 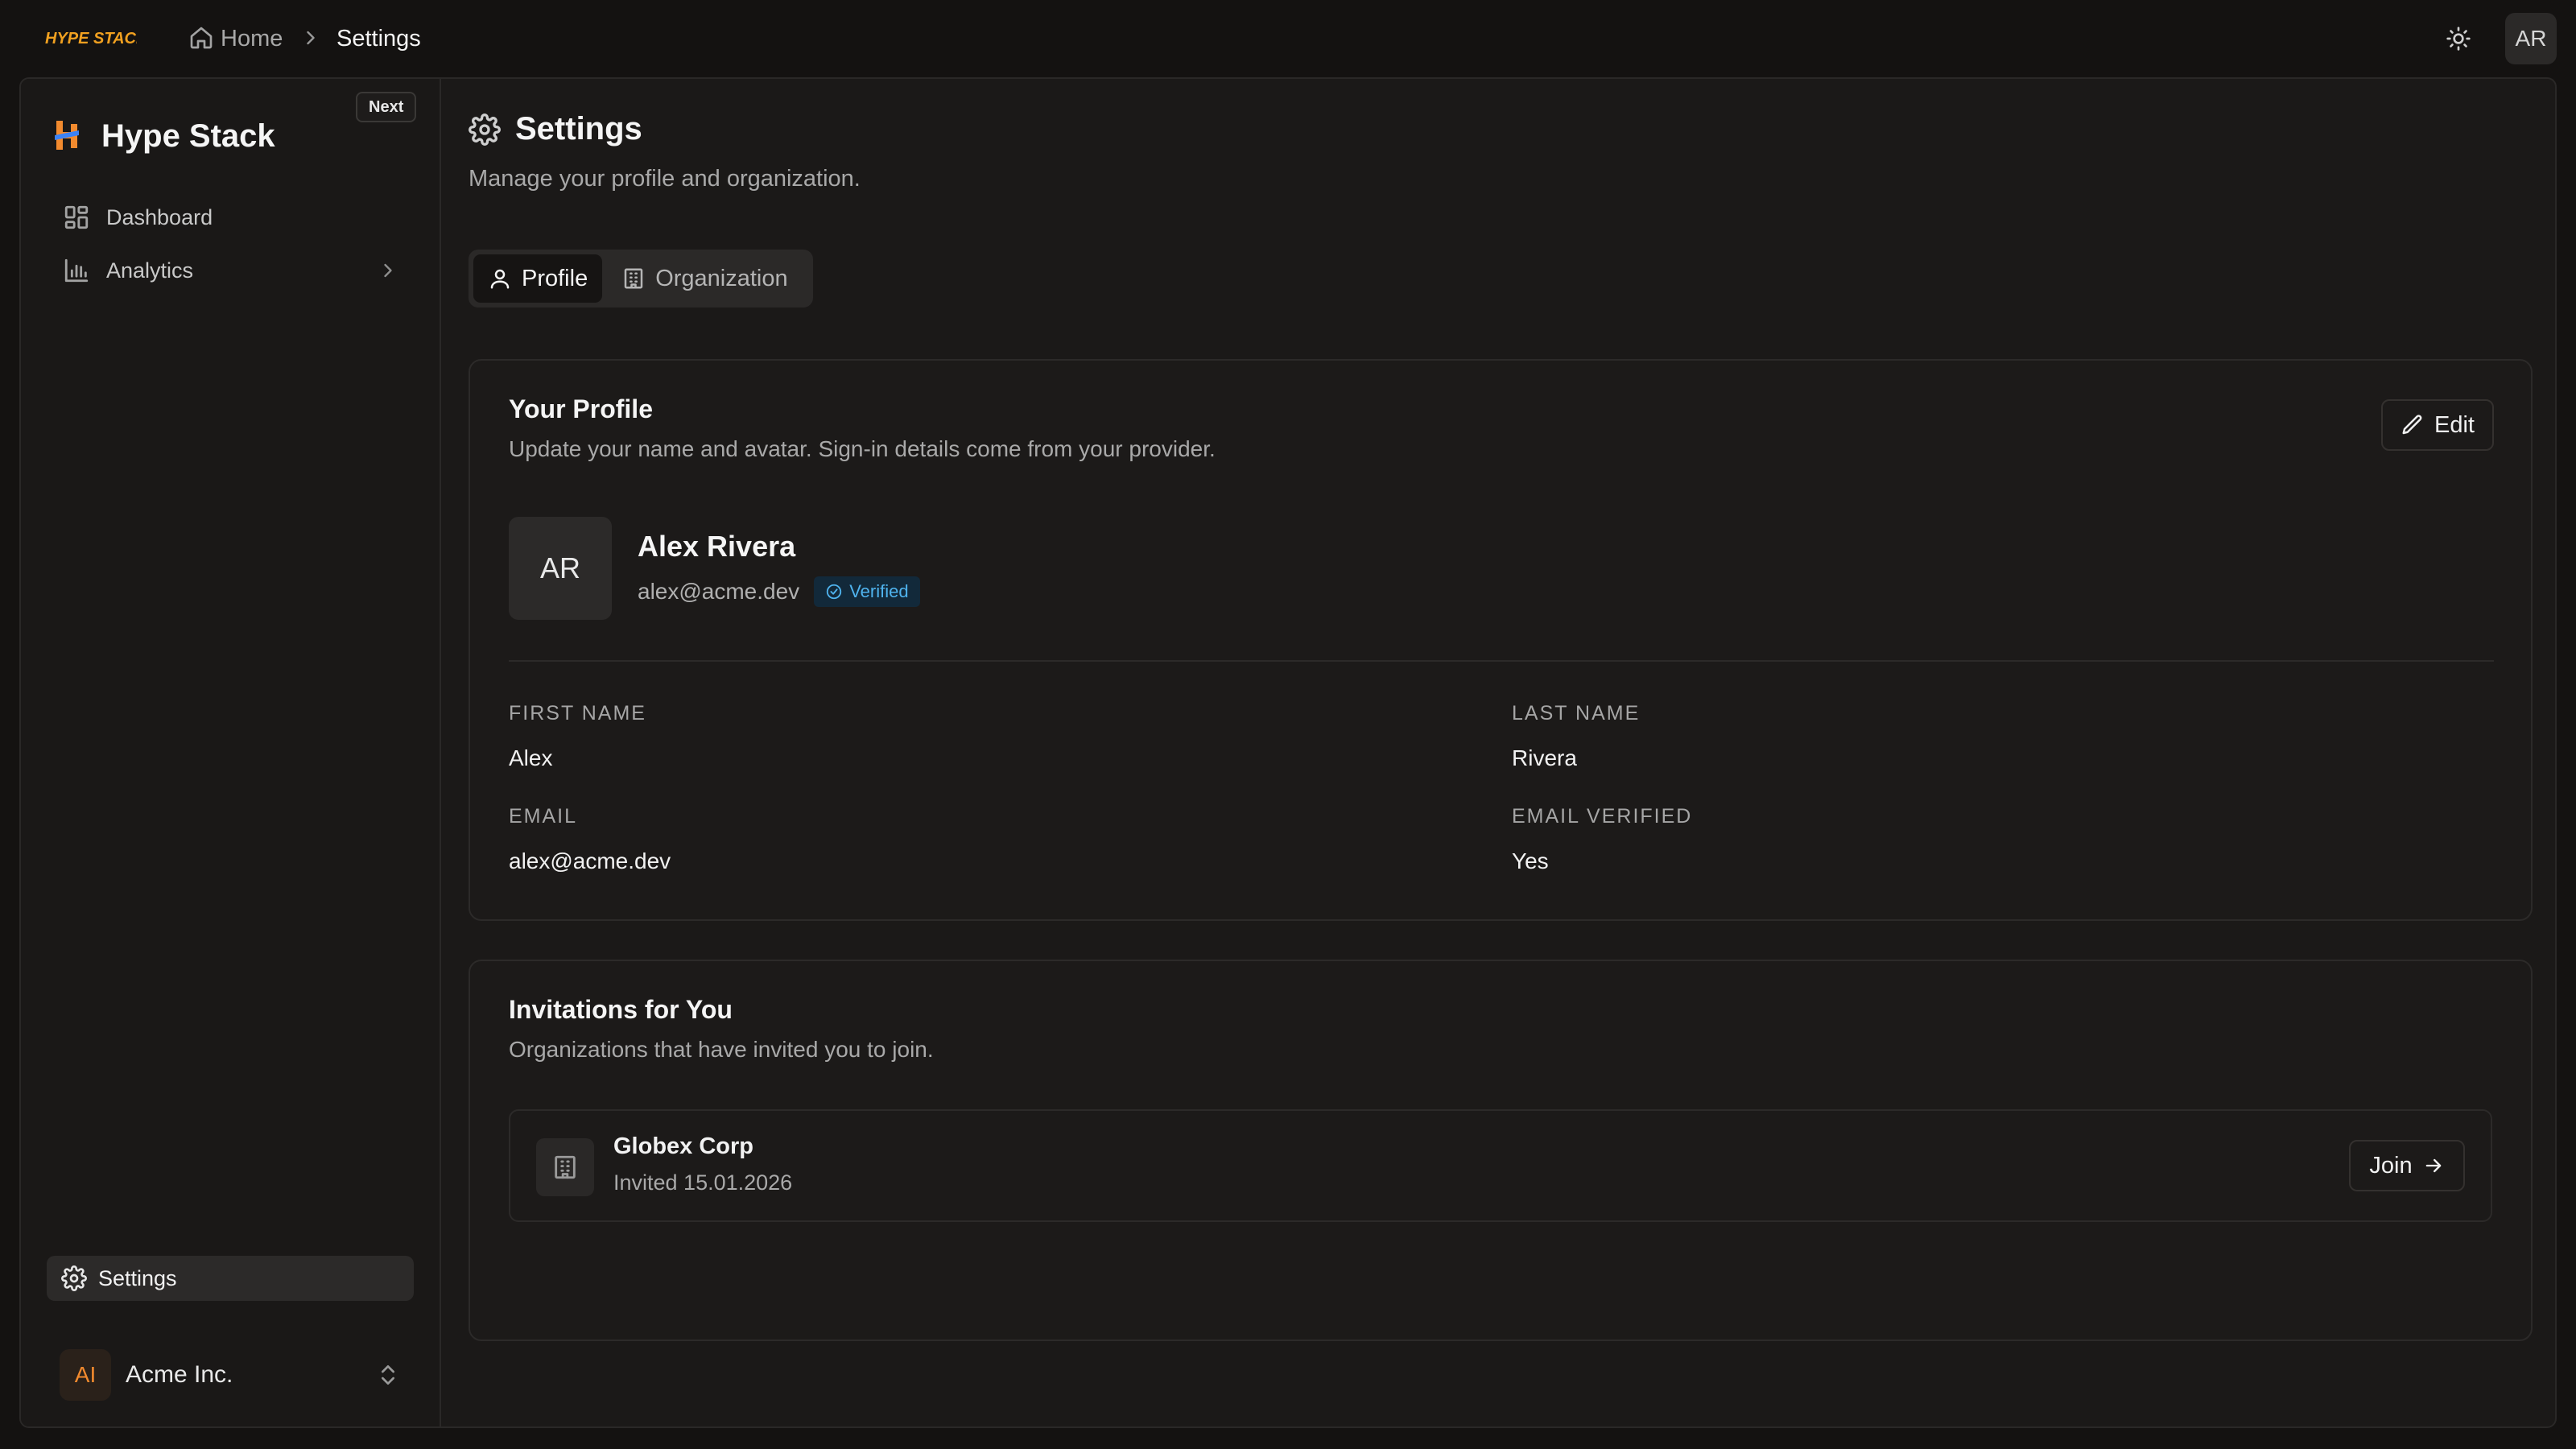 What do you see at coordinates (1544, 757) in the screenshot?
I see `last-name-value: Rivera` at bounding box center [1544, 757].